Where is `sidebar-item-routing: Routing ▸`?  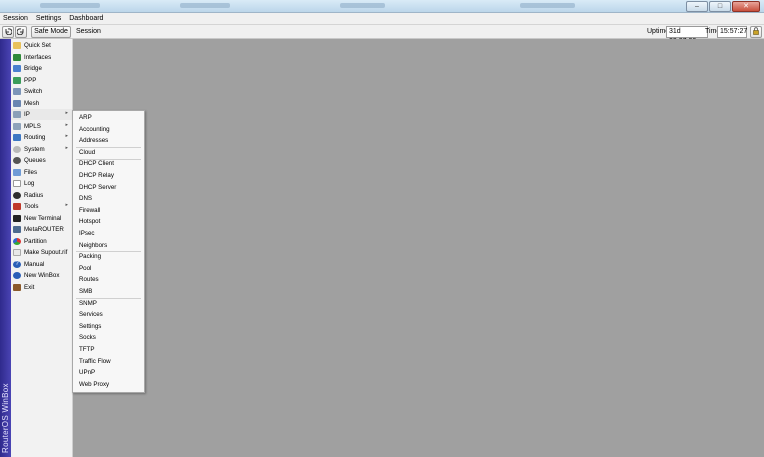
sidebar-item-routing: Routing ▸ is located at coordinates (41, 137).